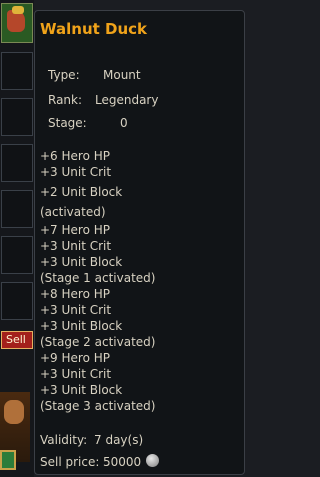 The image size is (320, 477). Describe the element at coordinates (98, 278) in the screenshot. I see `stat-line: (Stage 1 activated)` at that location.